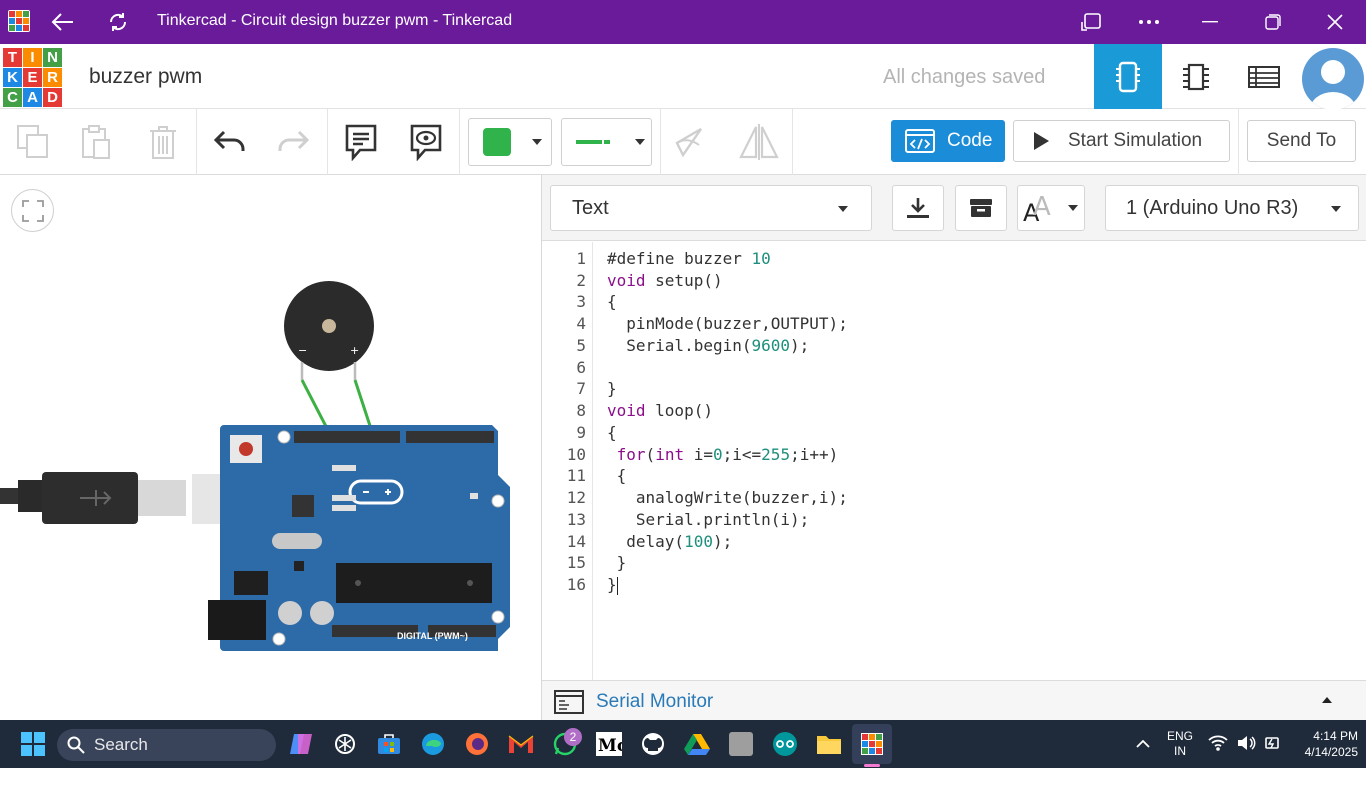  I want to click on firefox-icon, so click(477, 744).